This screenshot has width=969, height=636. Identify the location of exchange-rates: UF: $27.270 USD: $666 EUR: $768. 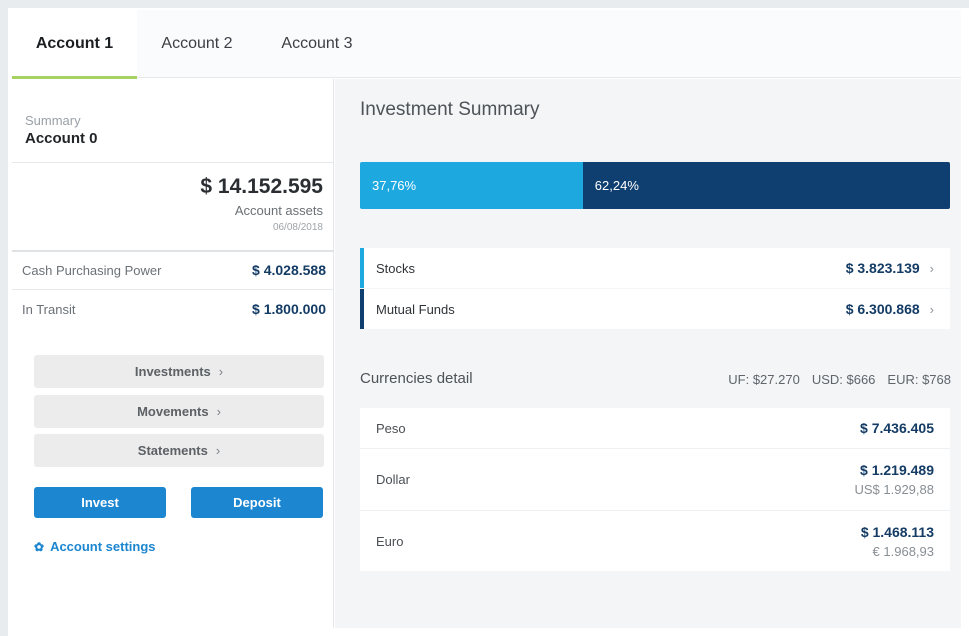
(839, 379).